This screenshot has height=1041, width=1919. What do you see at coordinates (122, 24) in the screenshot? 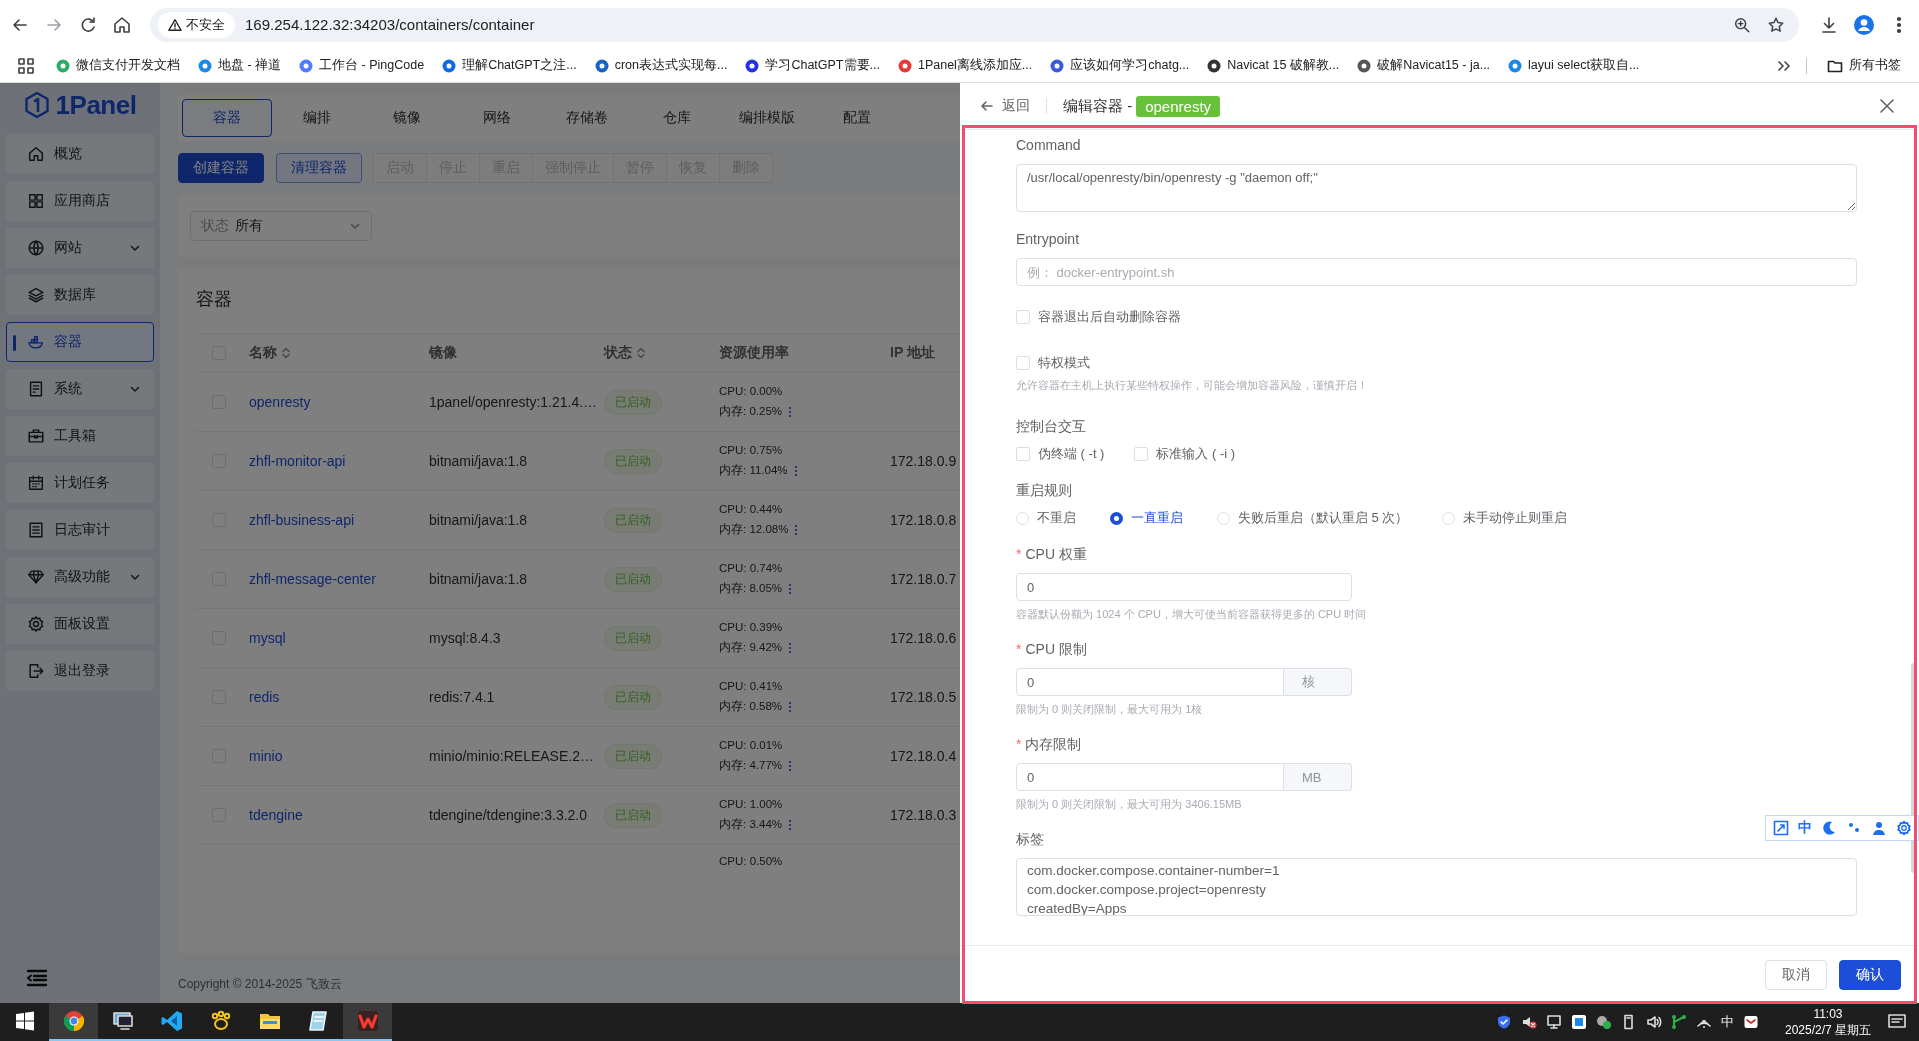
I see `home-icon` at bounding box center [122, 24].